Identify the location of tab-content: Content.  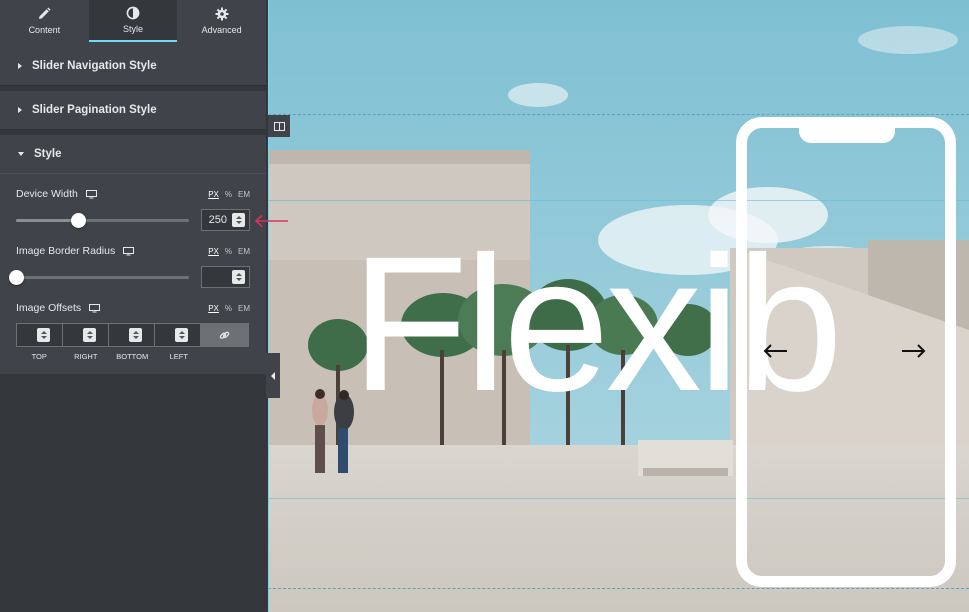
(44, 21).